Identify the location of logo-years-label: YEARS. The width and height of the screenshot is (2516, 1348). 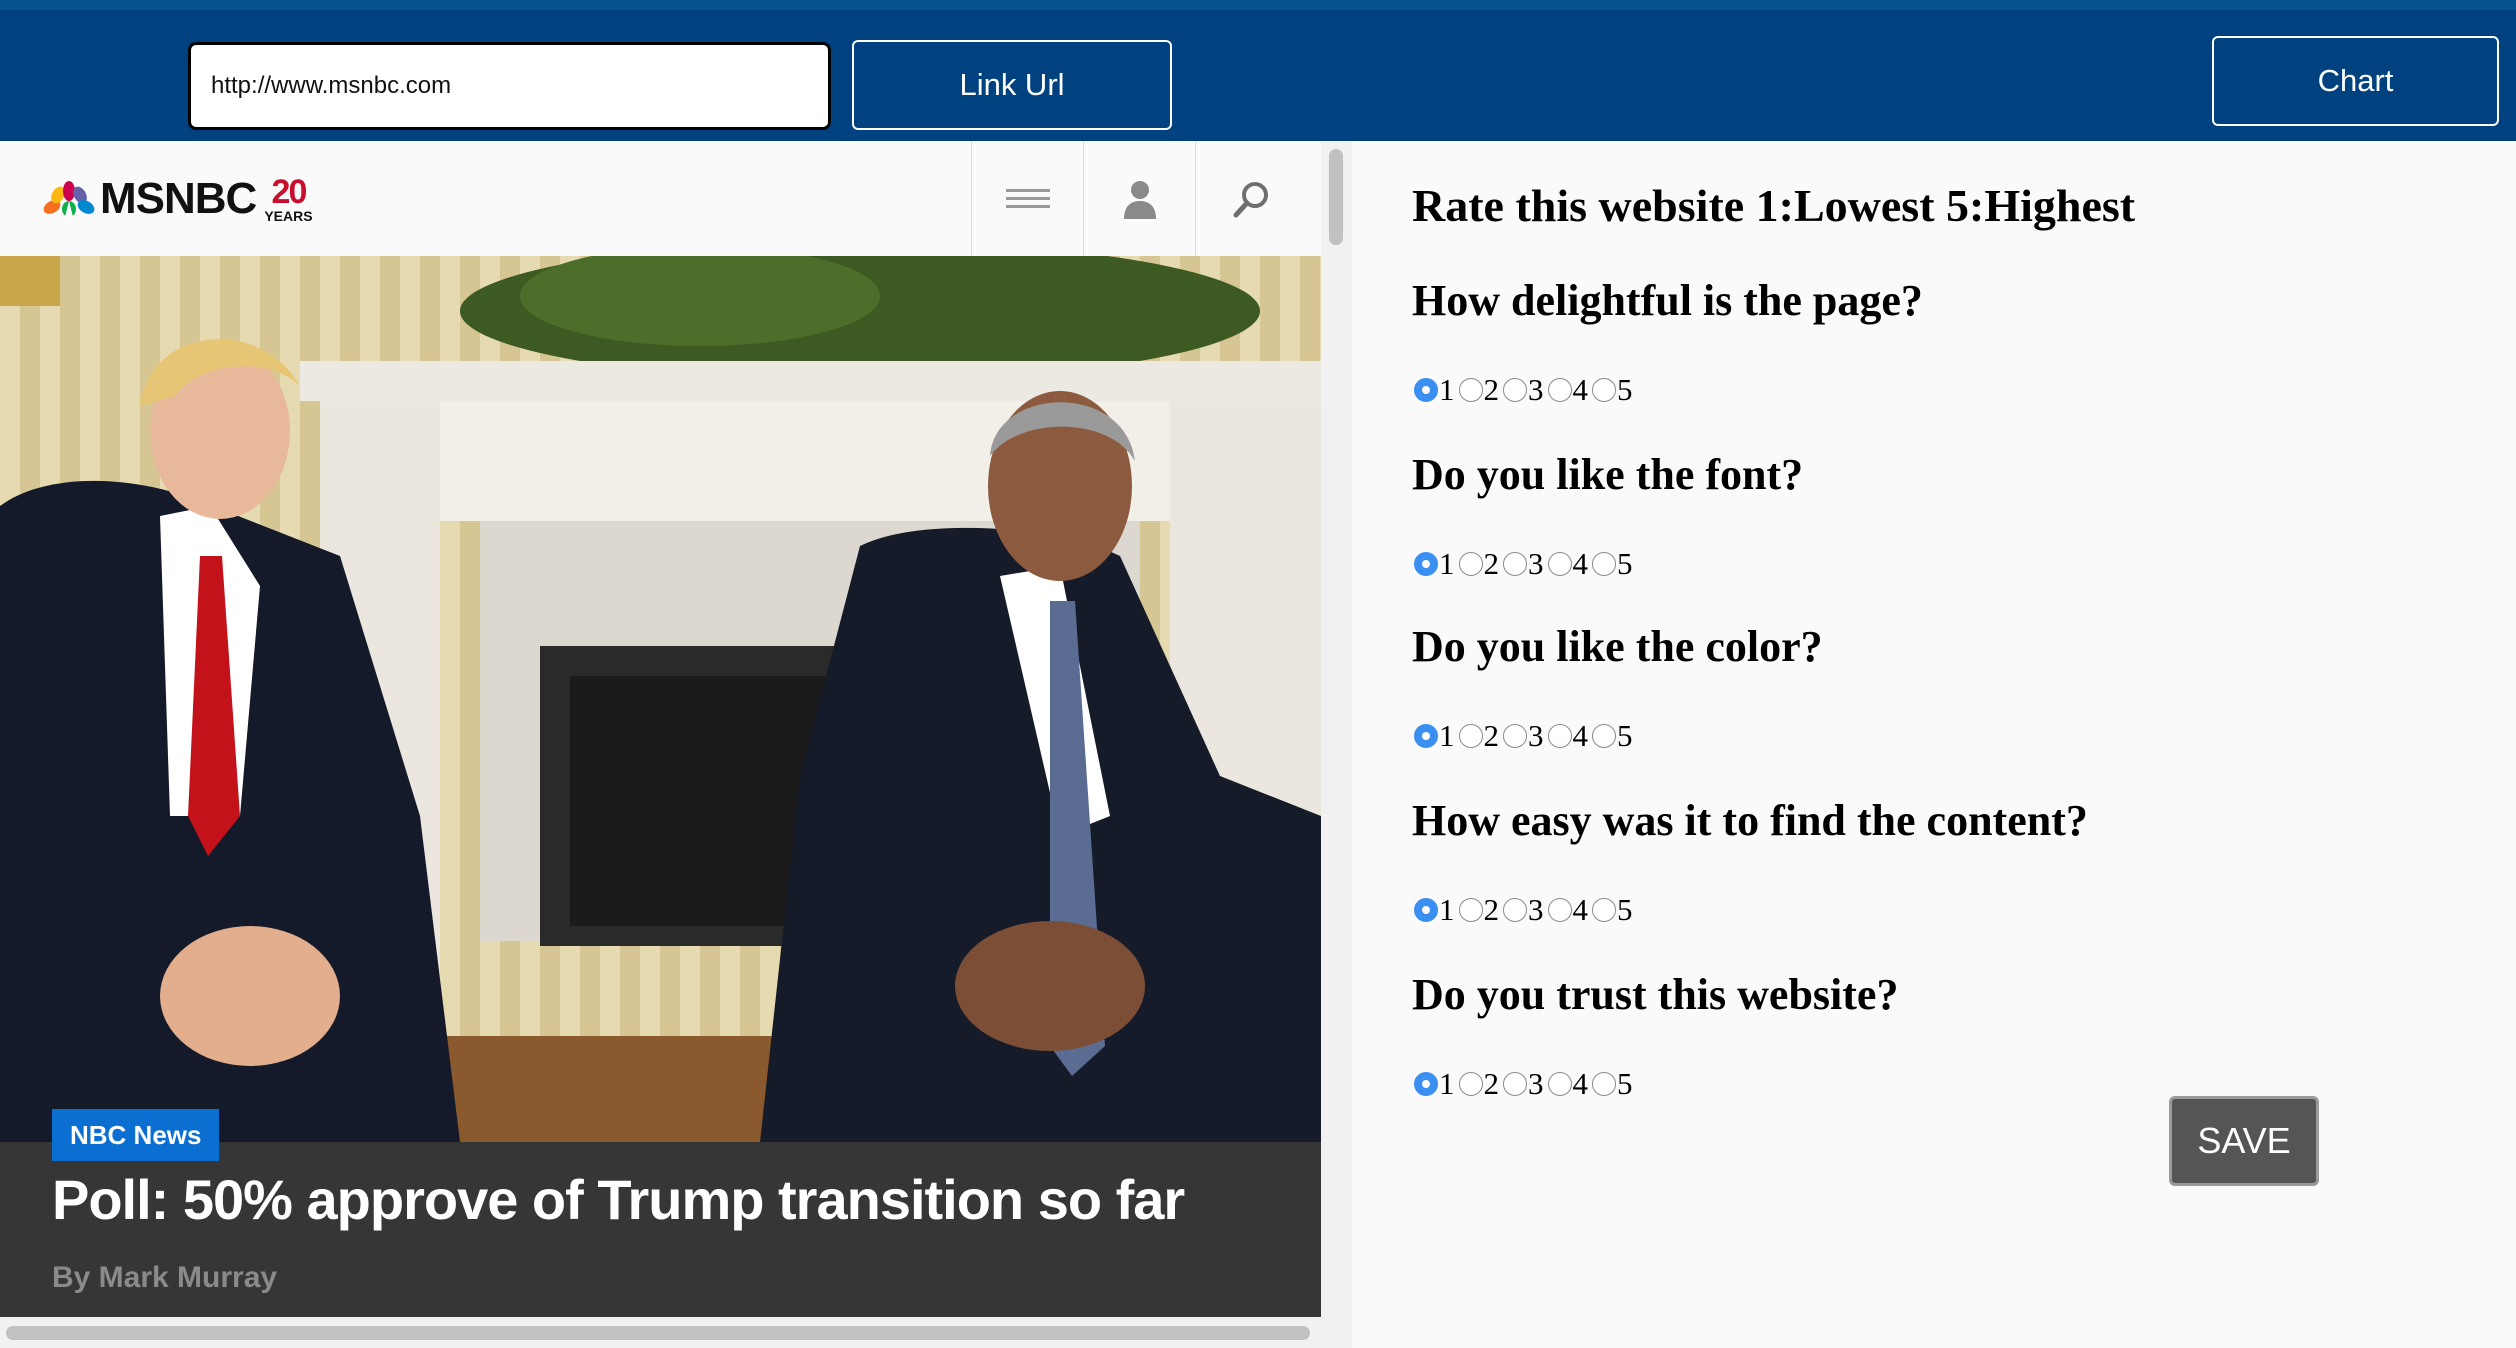
(288, 216).